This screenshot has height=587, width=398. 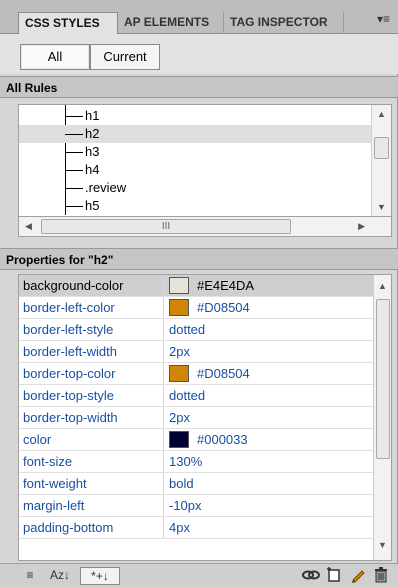 I want to click on property-row: border-top-color #D08504, so click(x=196, y=374).